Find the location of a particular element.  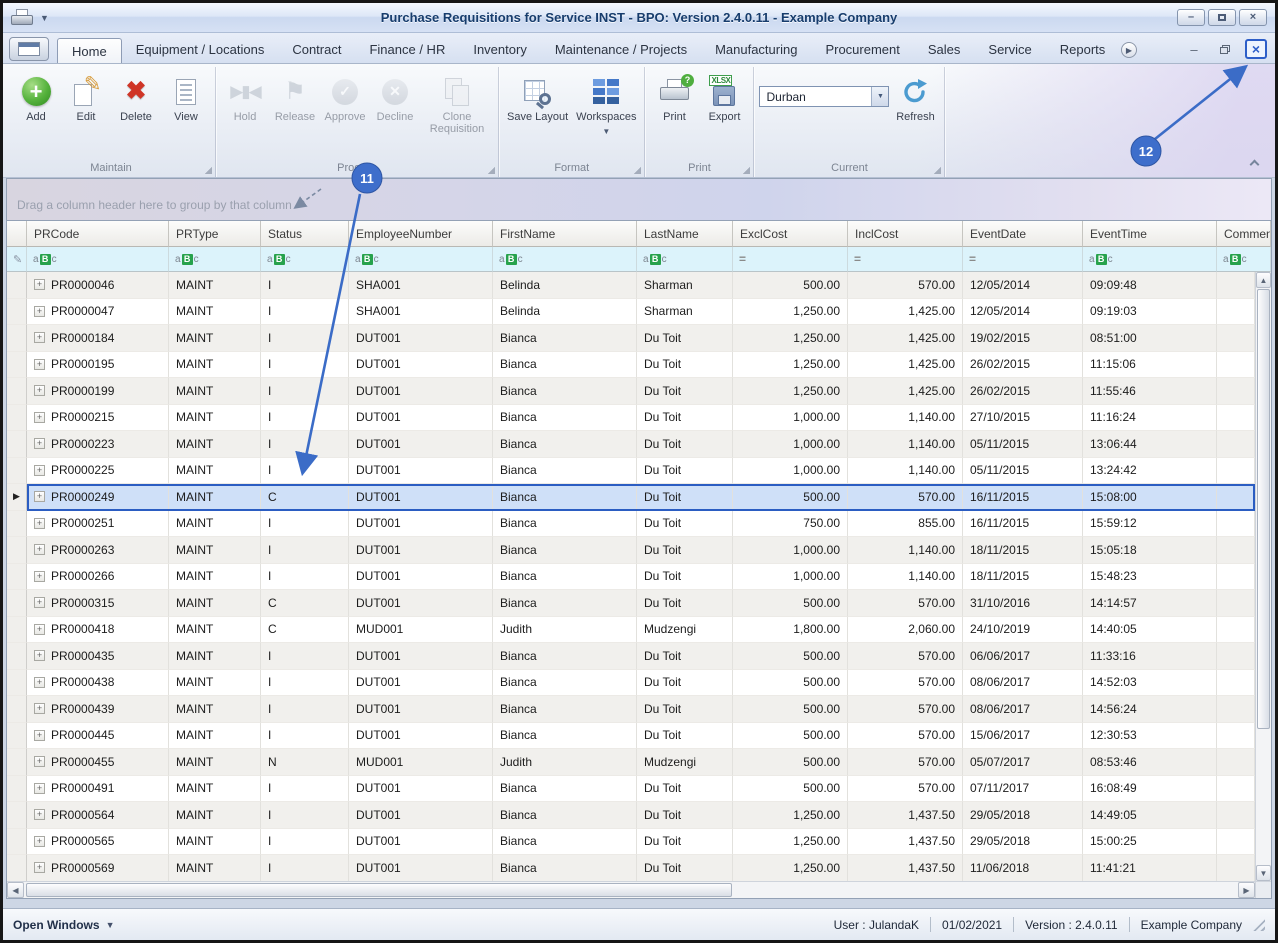

cell-lastname: Sharman is located at coordinates (685, 285).